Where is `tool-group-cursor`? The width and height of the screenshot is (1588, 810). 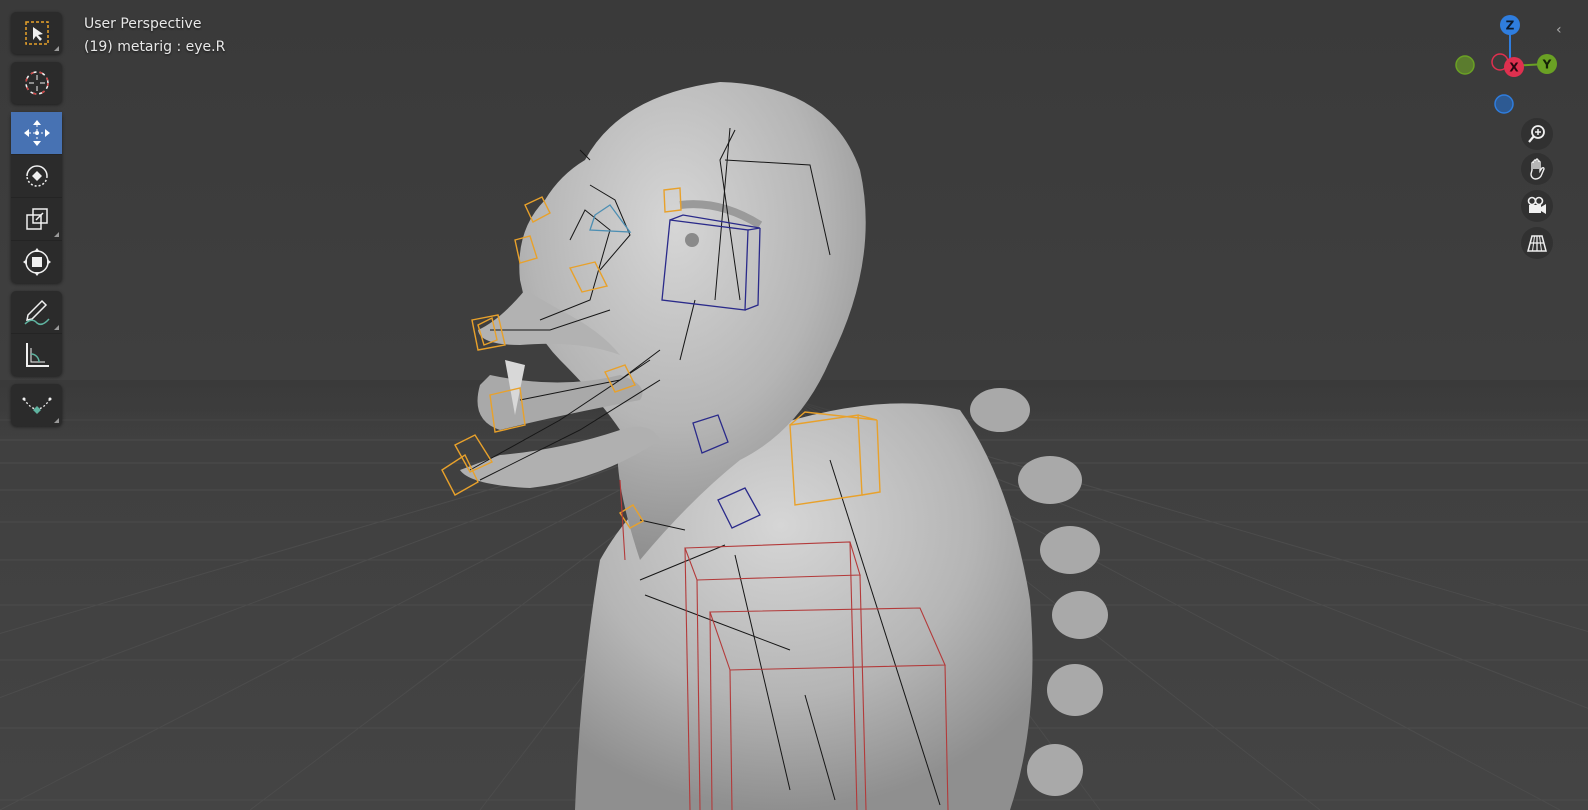
tool-group-cursor is located at coordinates (36, 83).